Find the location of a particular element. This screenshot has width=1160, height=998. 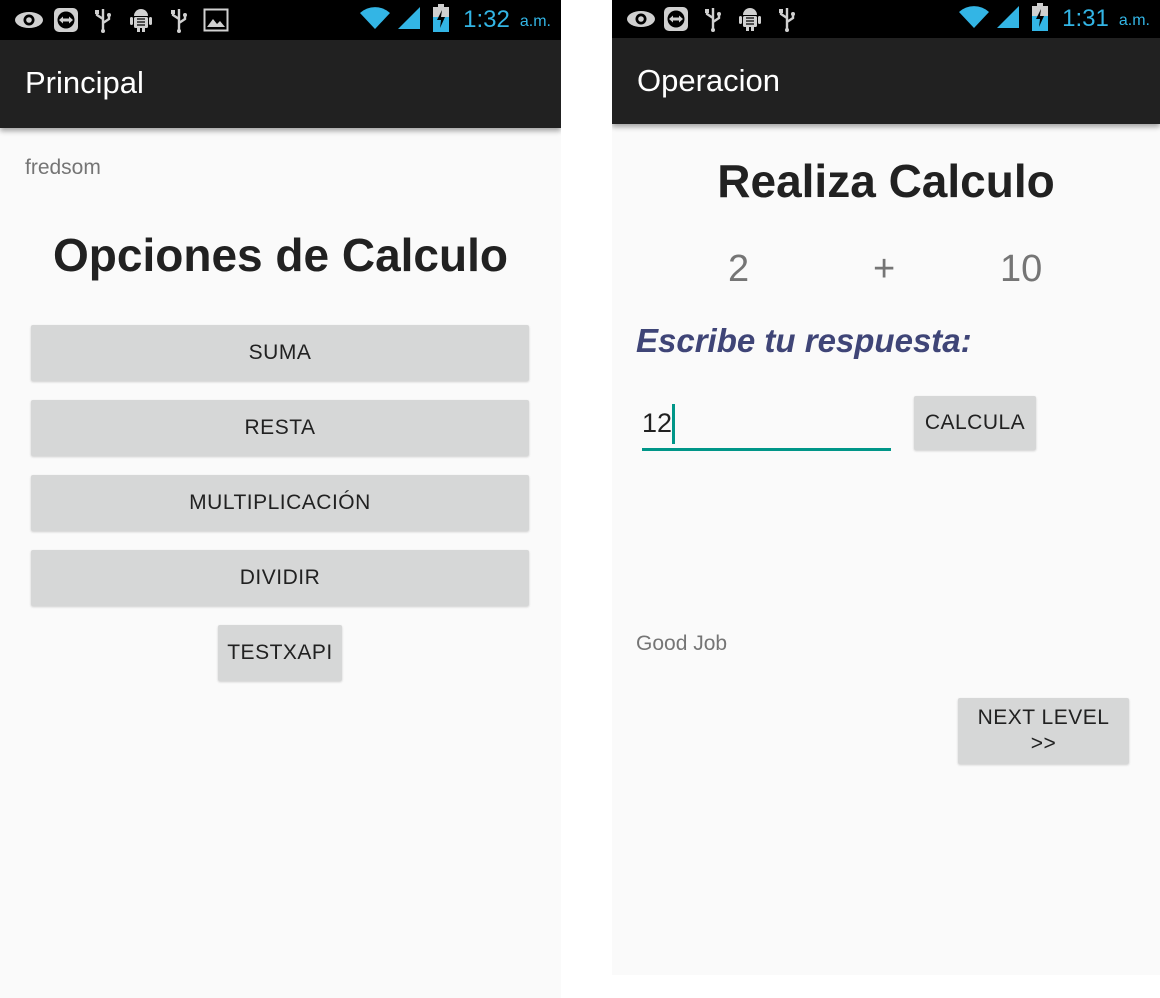

next-level-button: NEXT LEVEL >> is located at coordinates (1043, 731).